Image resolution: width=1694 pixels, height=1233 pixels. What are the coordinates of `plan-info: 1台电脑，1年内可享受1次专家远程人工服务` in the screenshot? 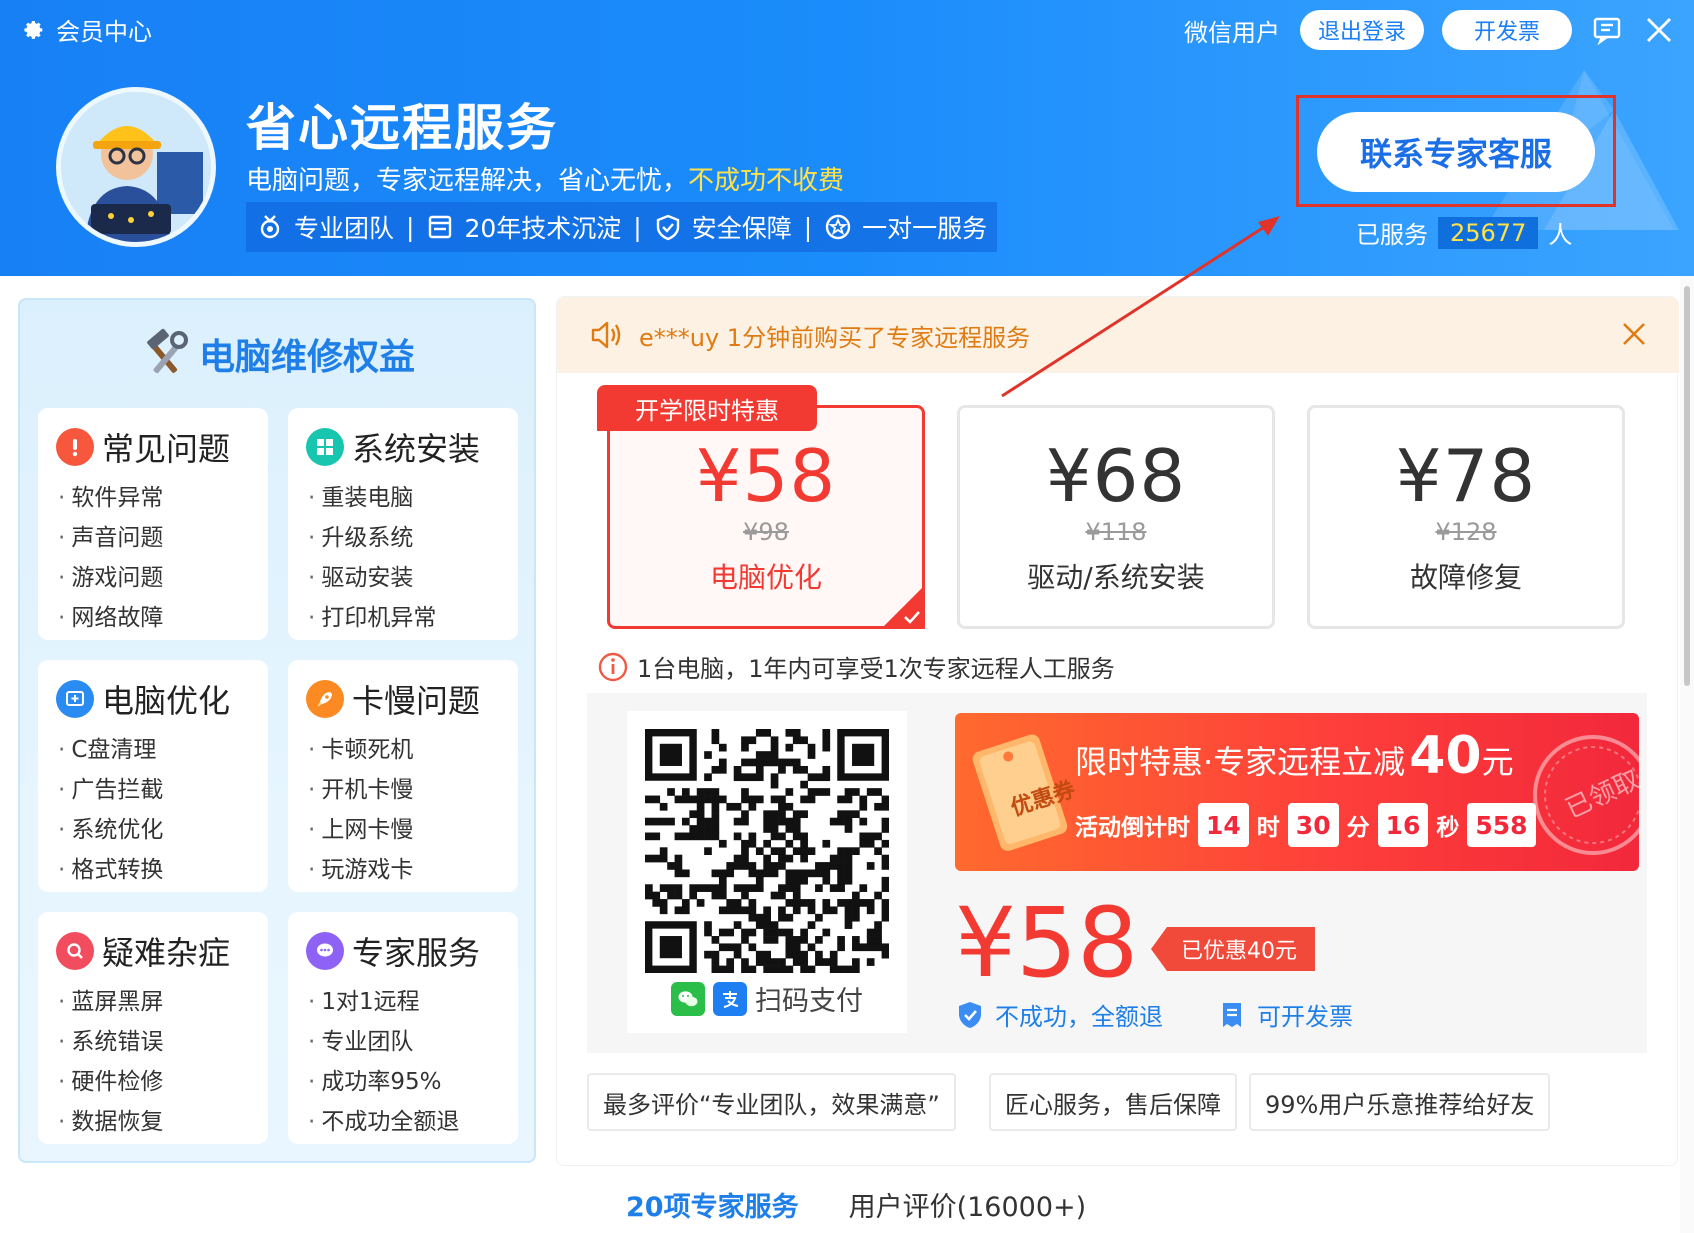 It's located at (856, 666).